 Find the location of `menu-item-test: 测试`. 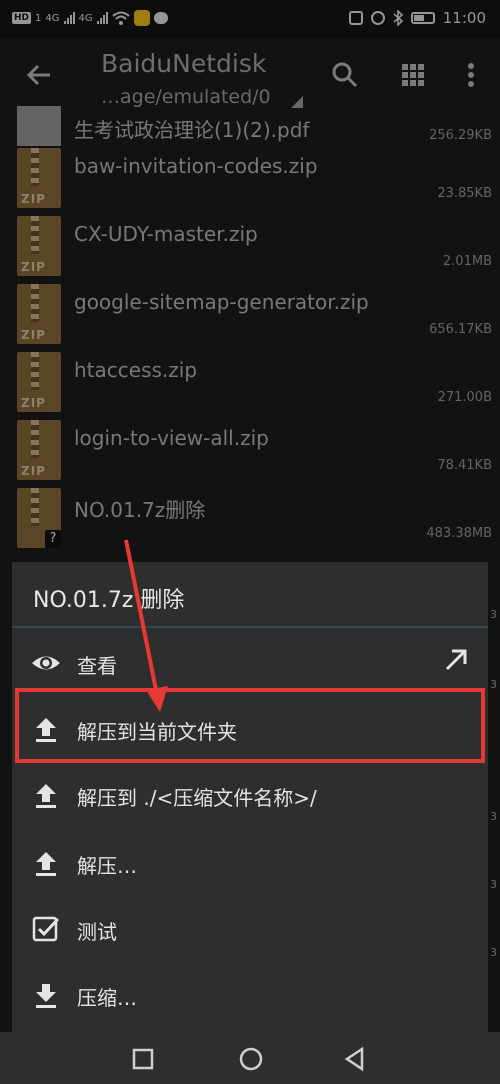

menu-item-test: 测试 is located at coordinates (250, 929).